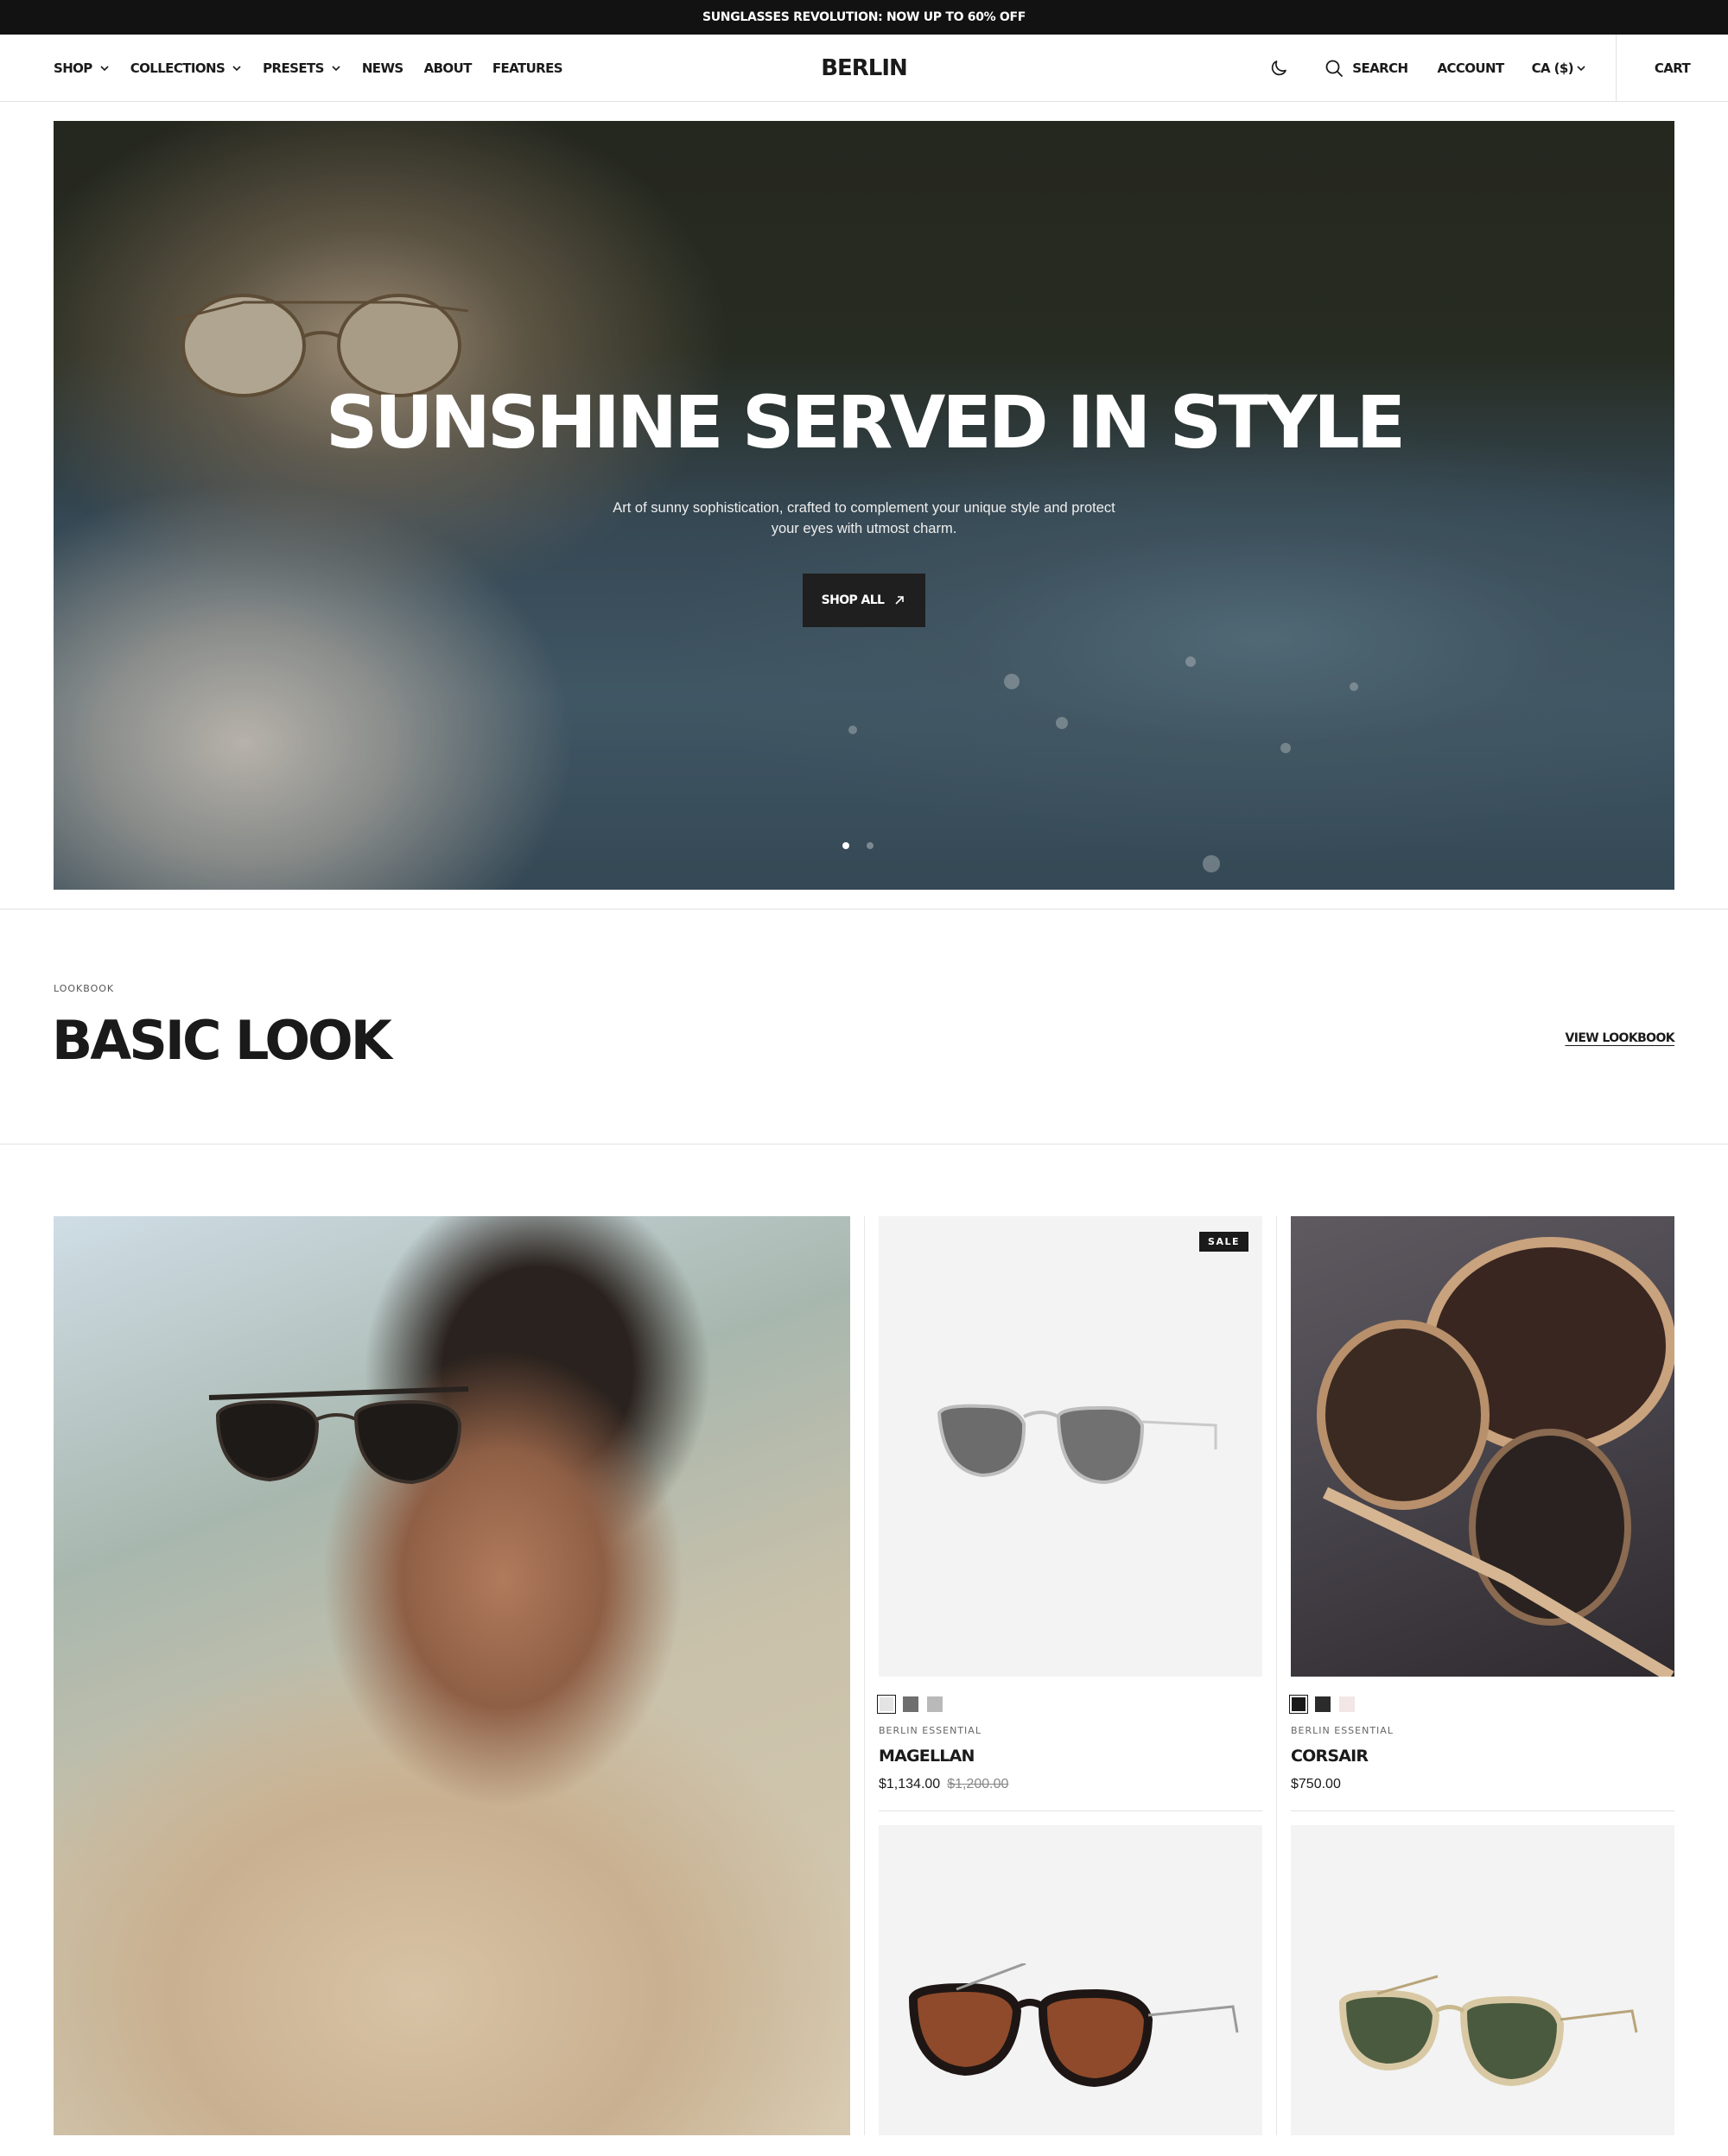  I want to click on swatch-group-magellan, so click(910, 1704).